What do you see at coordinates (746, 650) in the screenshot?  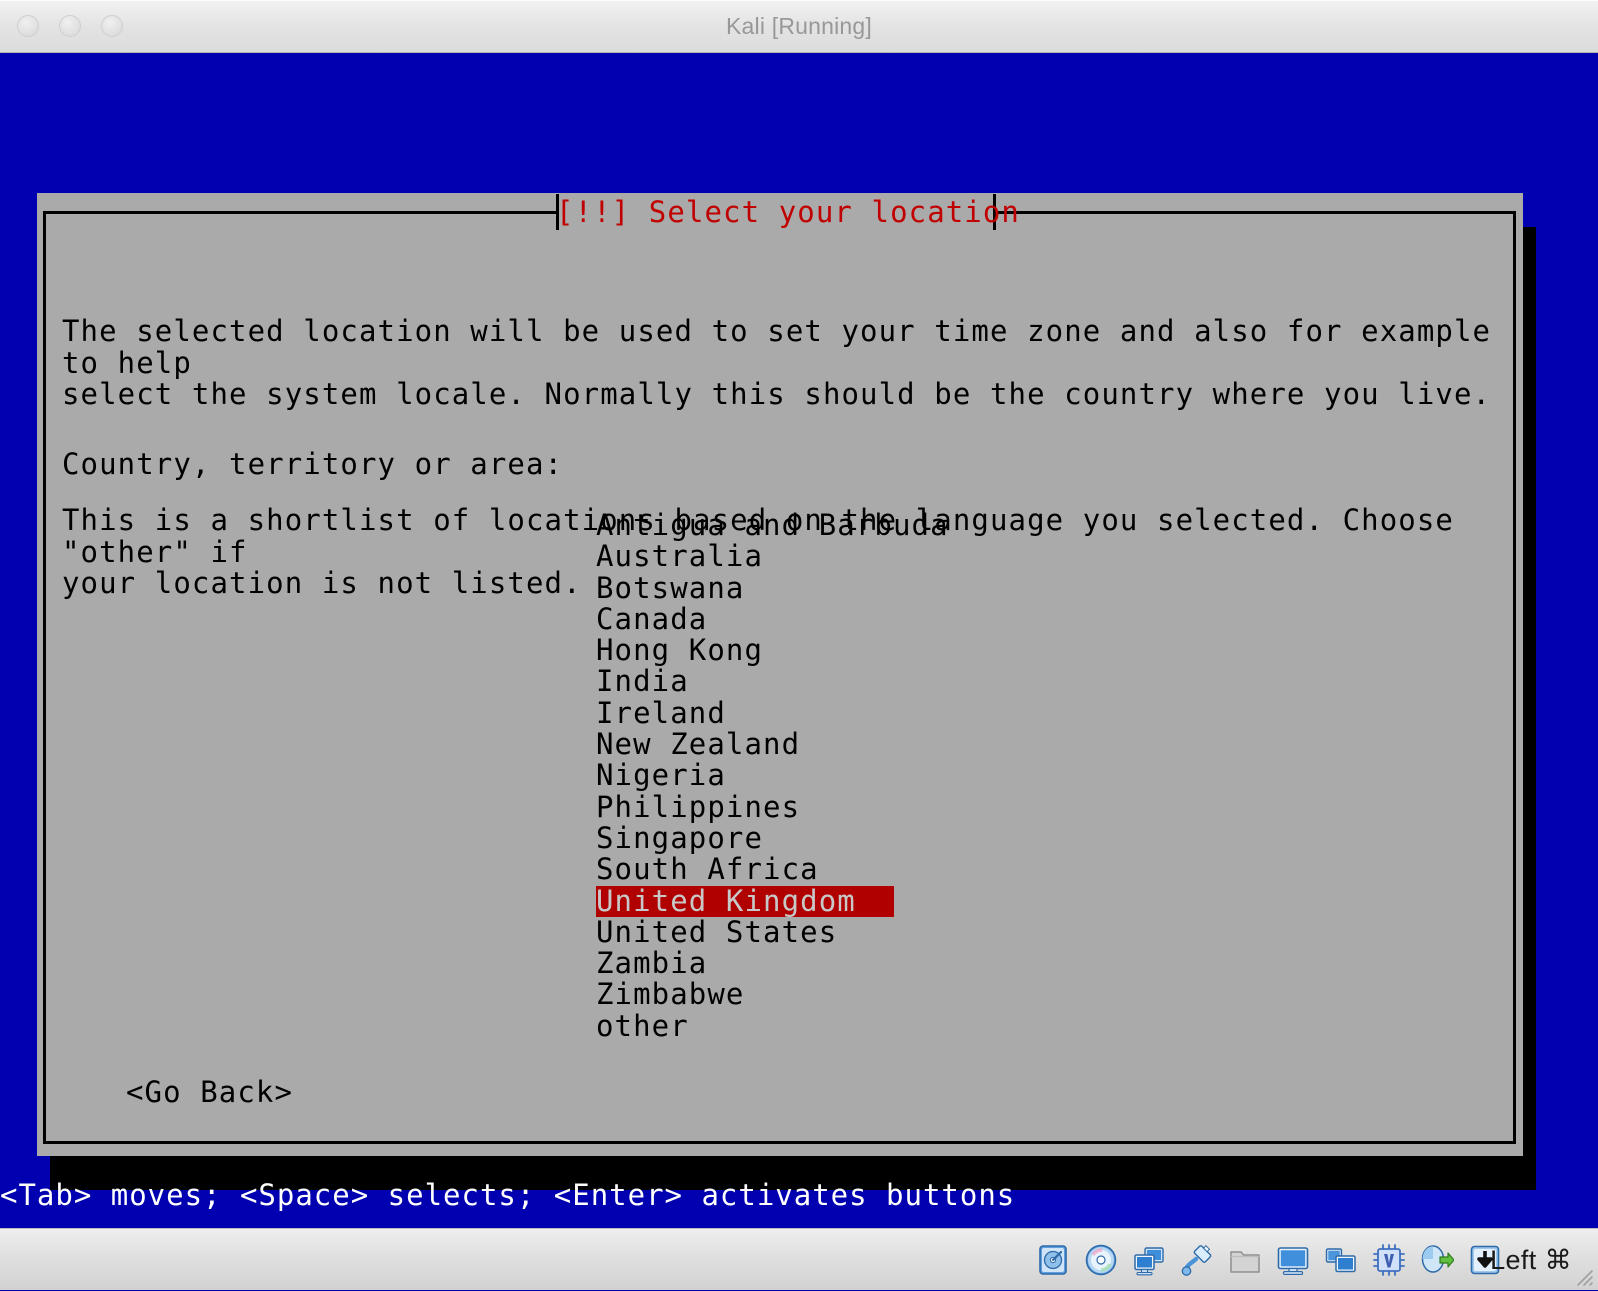 I see `list-item: Hong Kong` at bounding box center [746, 650].